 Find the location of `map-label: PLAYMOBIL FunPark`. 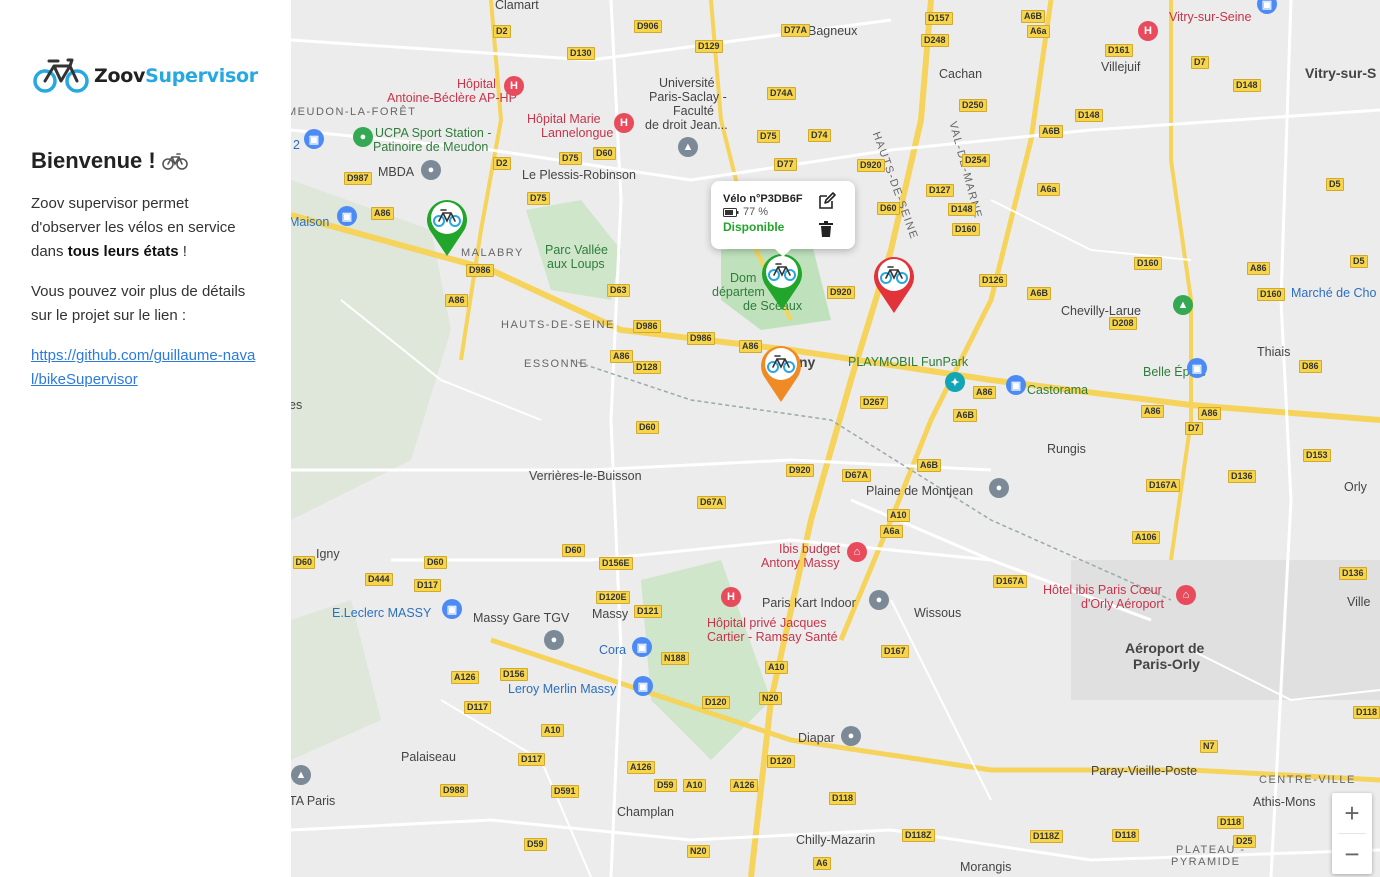

map-label: PLAYMOBIL FunPark is located at coordinates (908, 362).